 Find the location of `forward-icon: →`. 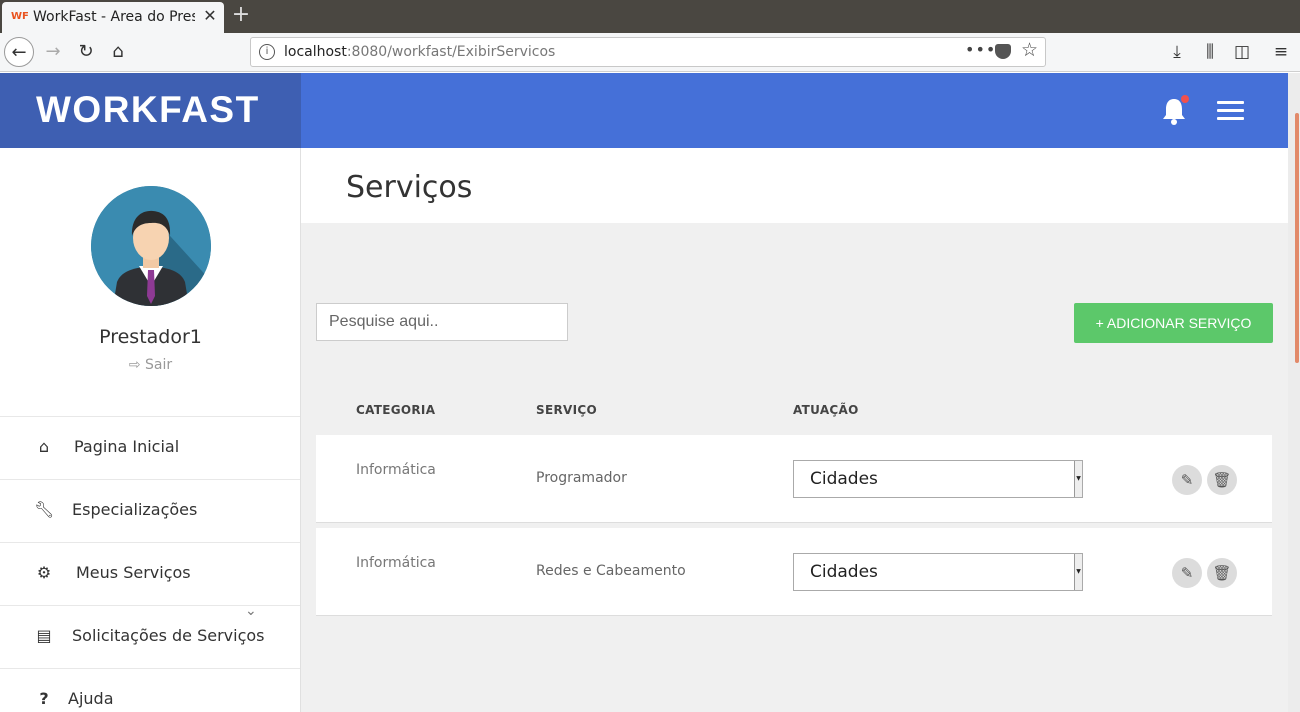

forward-icon: → is located at coordinates (53, 52).